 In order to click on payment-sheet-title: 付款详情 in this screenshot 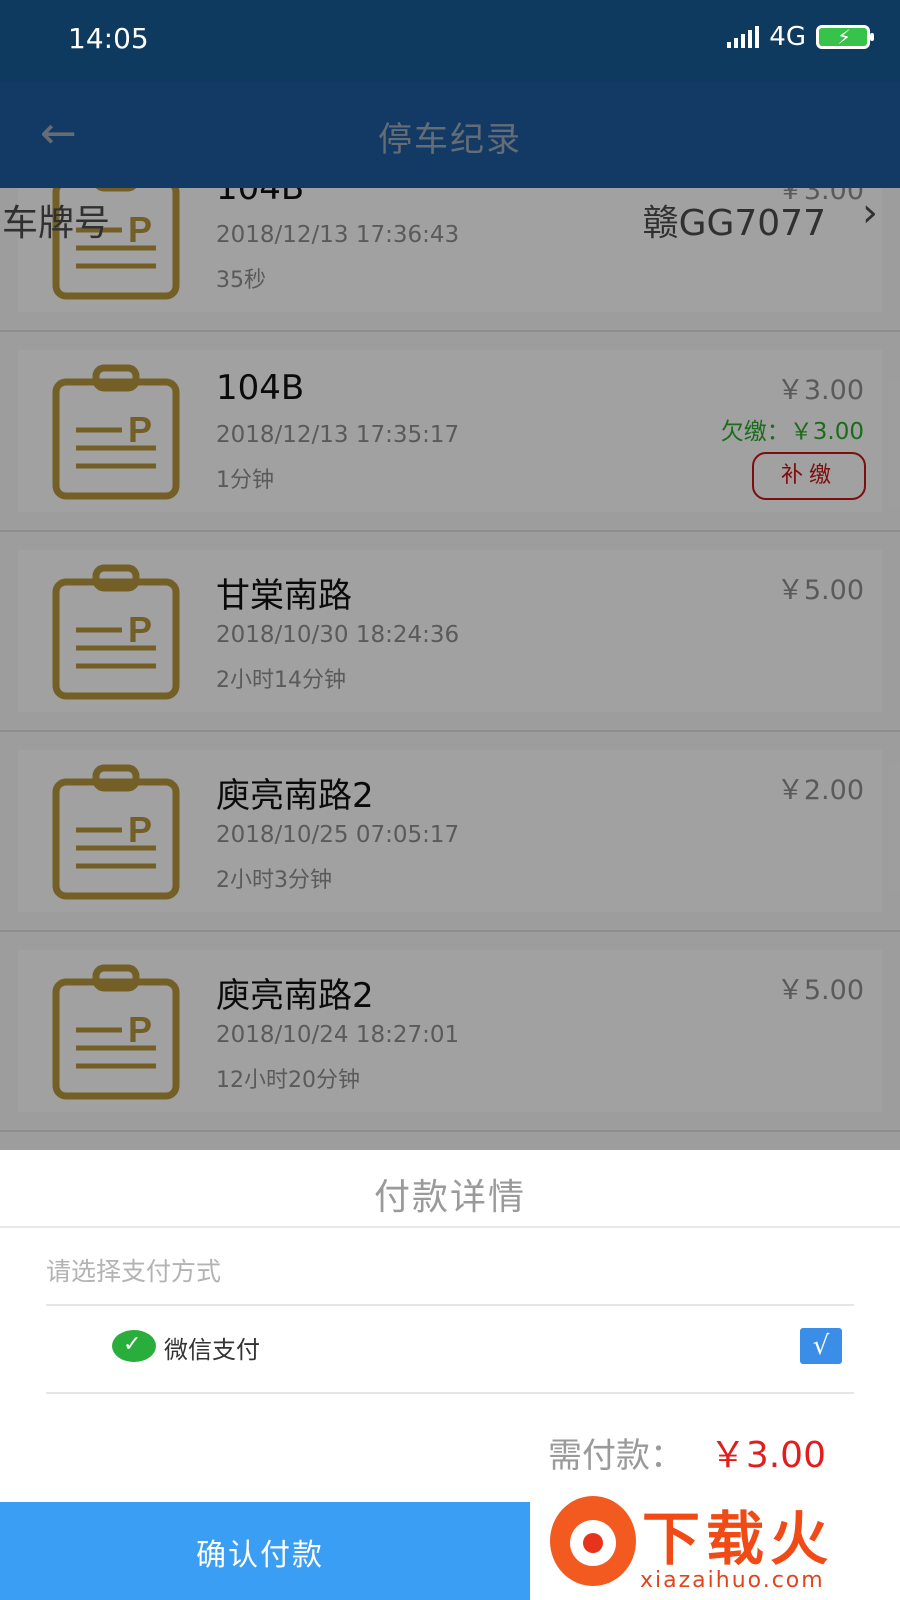, I will do `click(449, 1197)`.